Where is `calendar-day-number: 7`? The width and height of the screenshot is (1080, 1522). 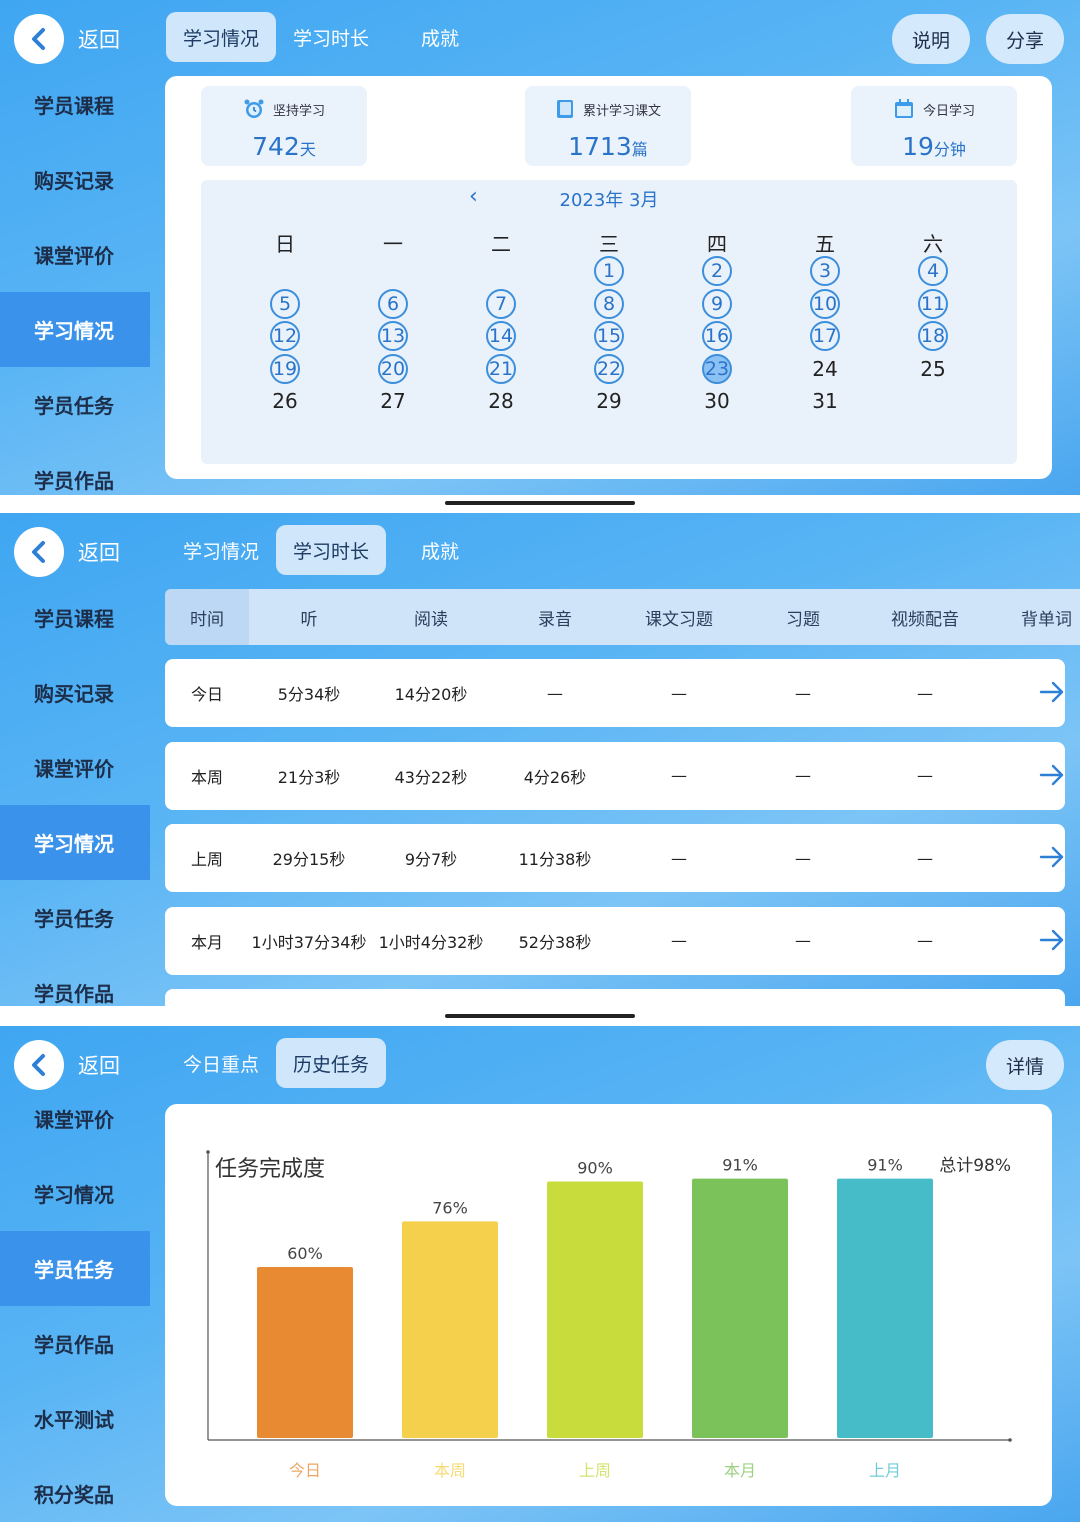 calendar-day-number: 7 is located at coordinates (501, 303).